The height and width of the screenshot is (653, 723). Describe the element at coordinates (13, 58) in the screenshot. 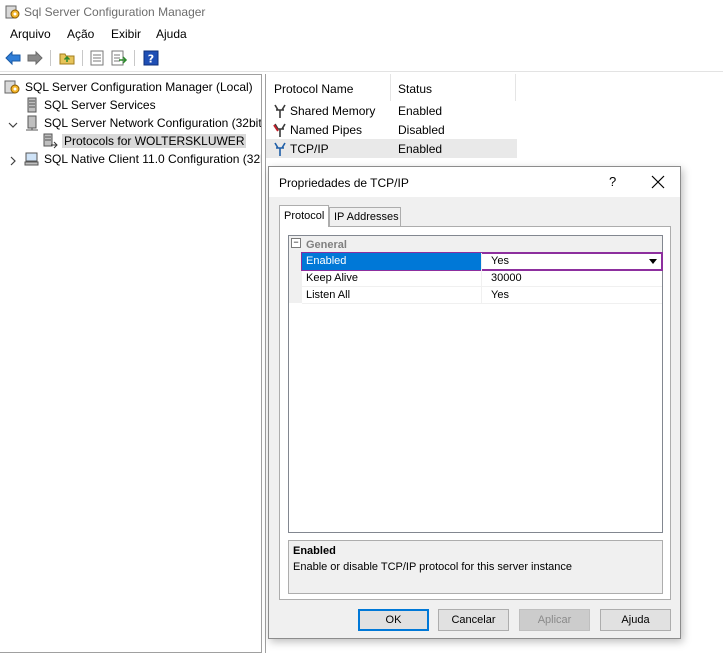

I see `back-arrow-icon` at that location.